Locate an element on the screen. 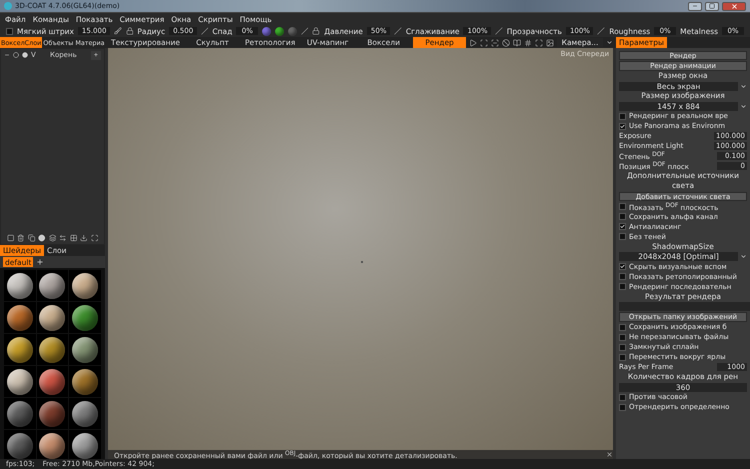 The width and height of the screenshot is (750, 469). app-logo-icon is located at coordinates (8, 6).